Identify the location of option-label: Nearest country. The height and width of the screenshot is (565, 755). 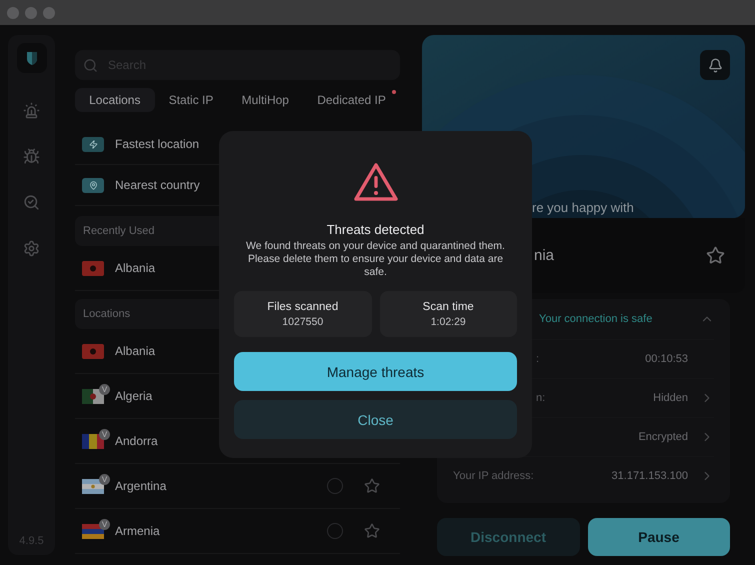
(157, 185).